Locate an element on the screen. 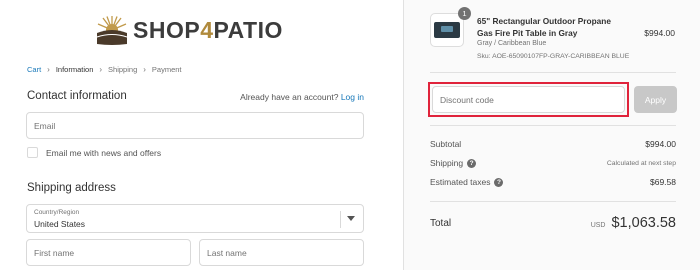  shipping-value: Calculated at next step is located at coordinates (641, 163).